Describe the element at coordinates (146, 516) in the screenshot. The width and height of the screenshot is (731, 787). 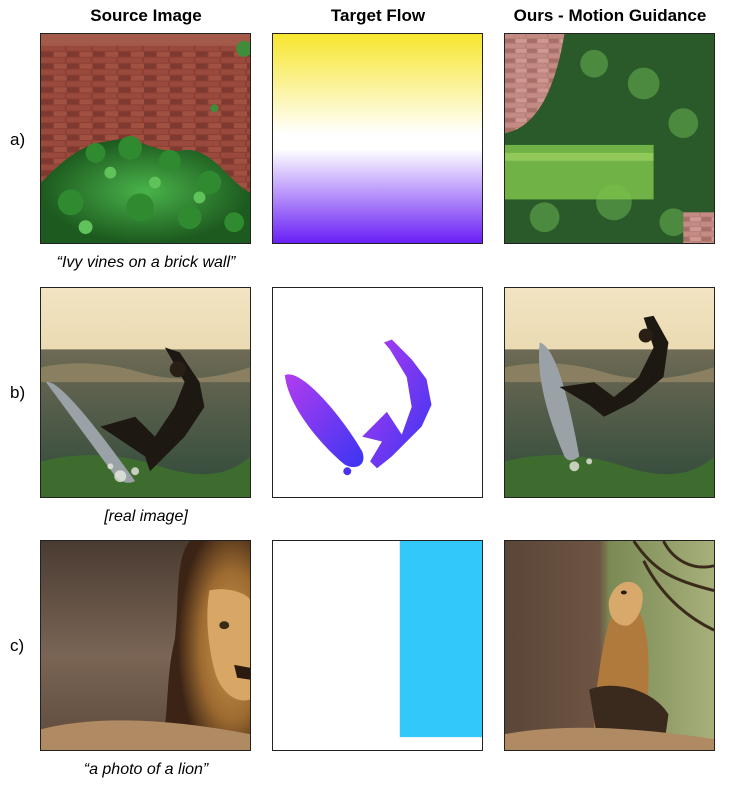
I see `caption-row-b: [real image]` at that location.